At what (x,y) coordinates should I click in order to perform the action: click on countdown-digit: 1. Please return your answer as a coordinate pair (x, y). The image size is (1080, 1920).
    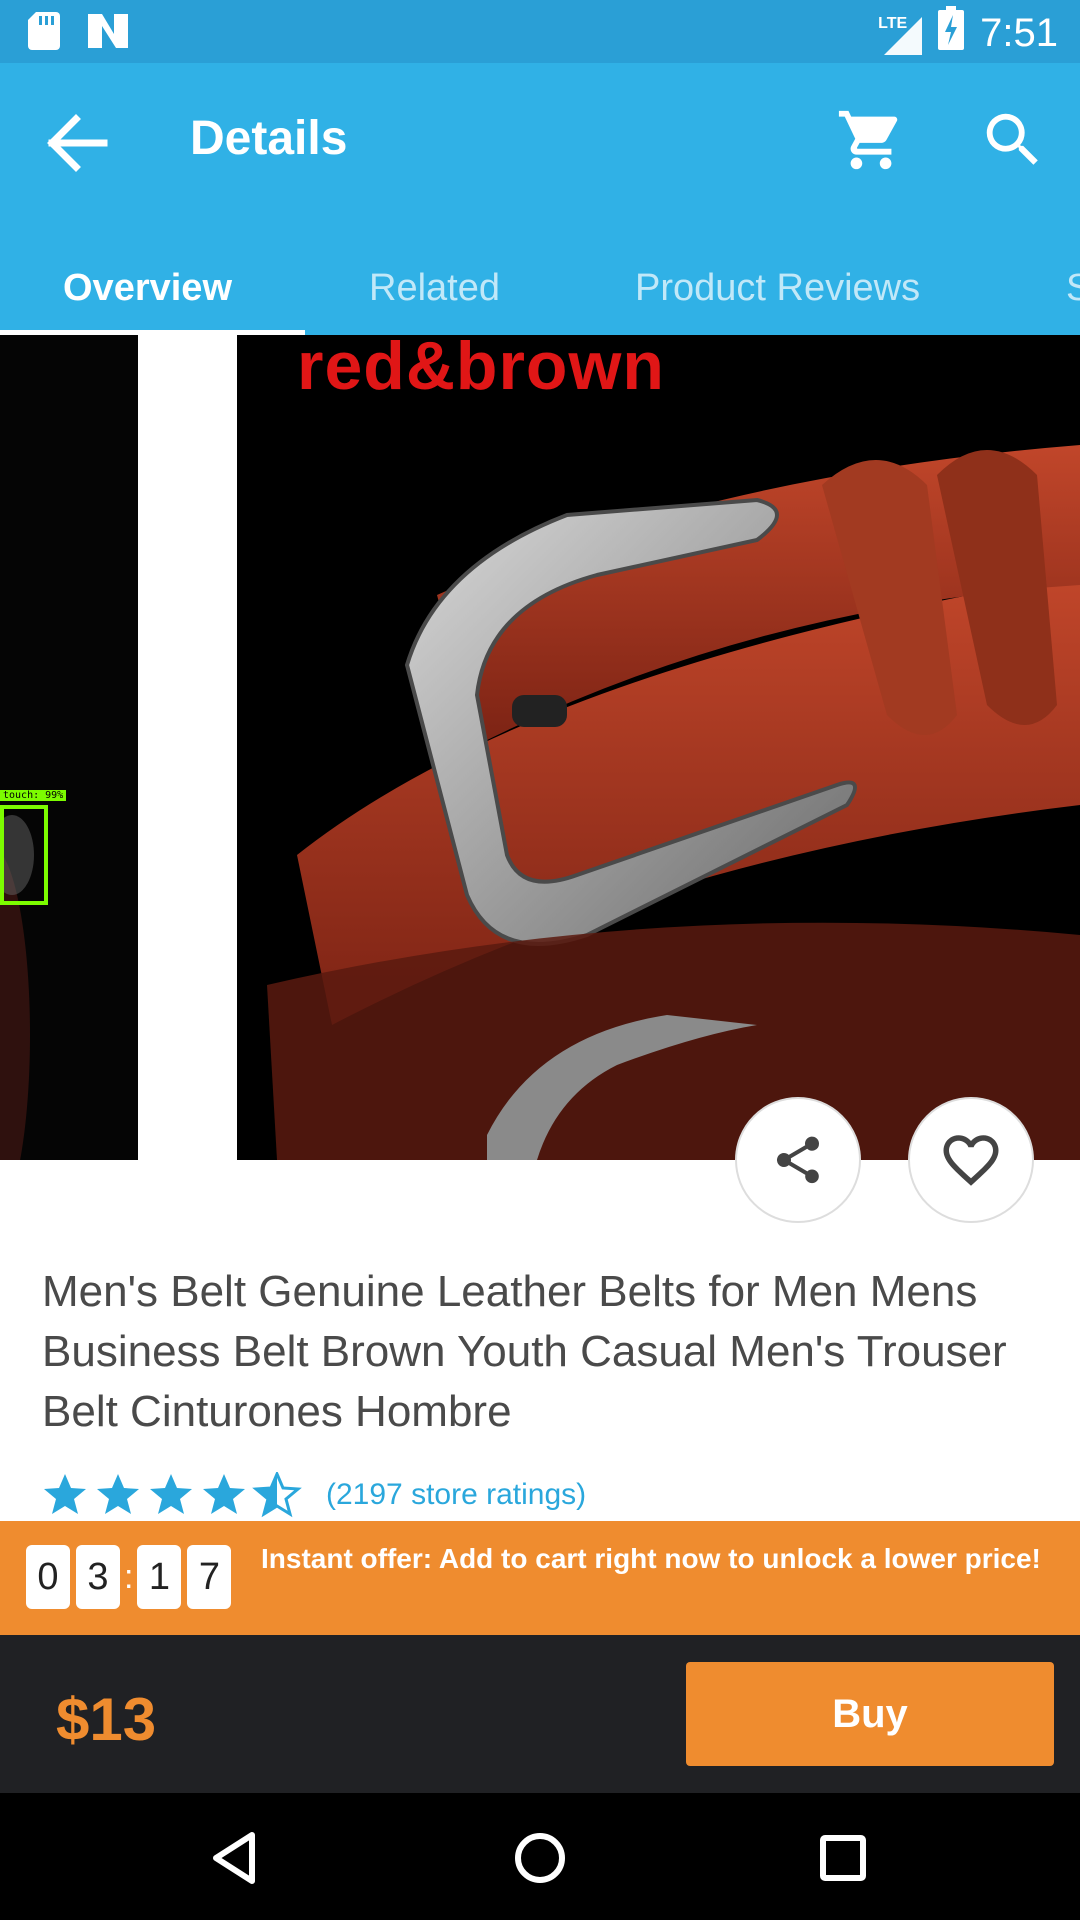
    Looking at the image, I should click on (159, 1577).